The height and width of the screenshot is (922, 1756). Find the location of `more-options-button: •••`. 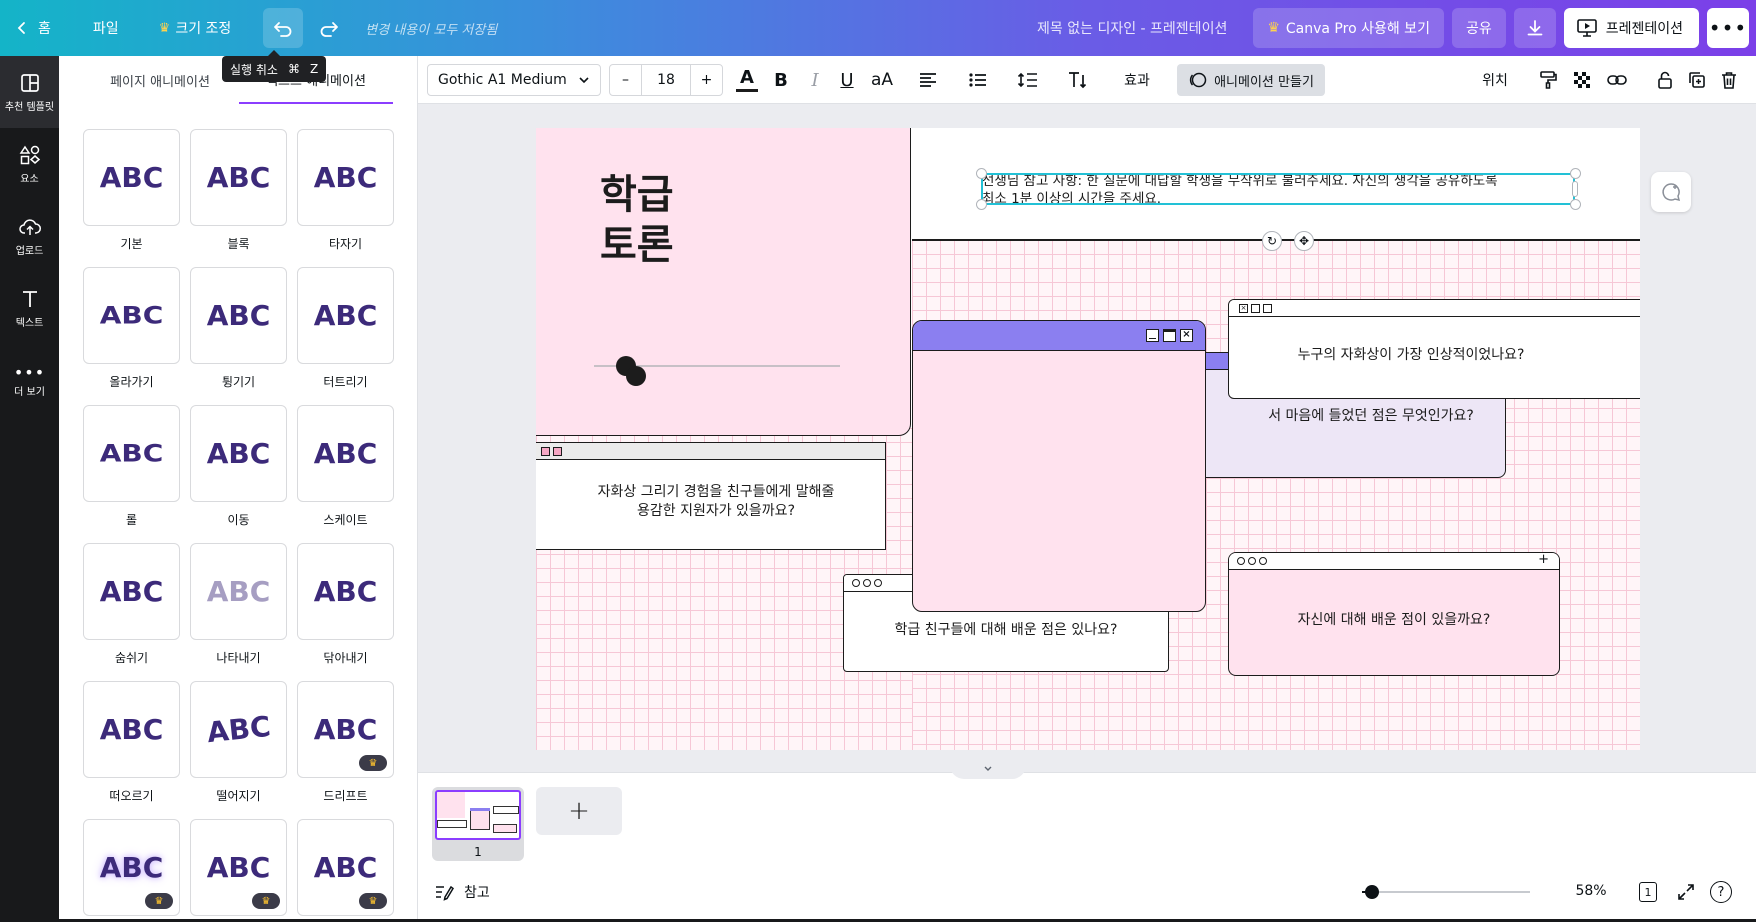

more-options-button: ••• is located at coordinates (1728, 28).